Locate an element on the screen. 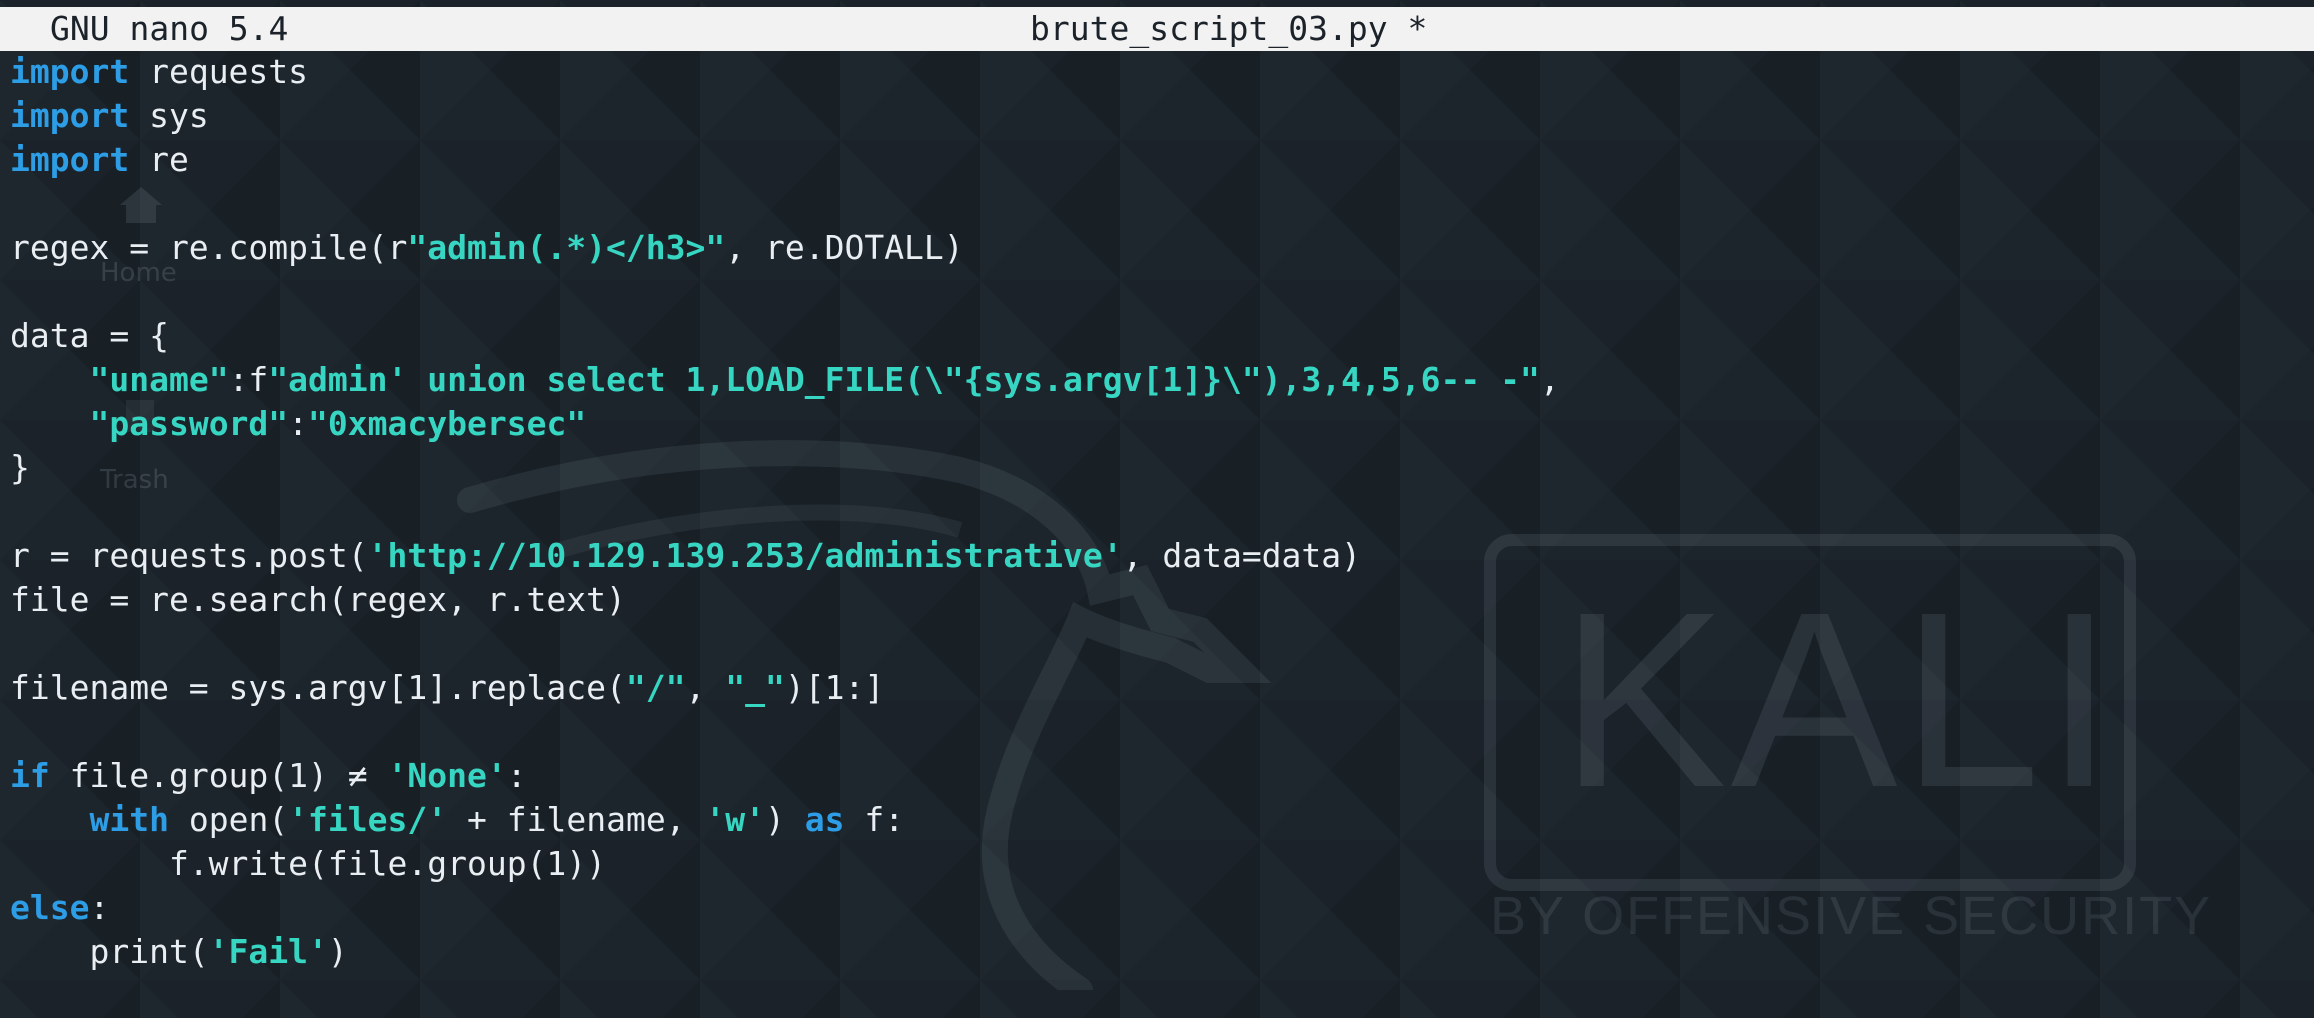 Image resolution: width=2314 pixels, height=1018 pixels. code-text: :f is located at coordinates (248, 379).